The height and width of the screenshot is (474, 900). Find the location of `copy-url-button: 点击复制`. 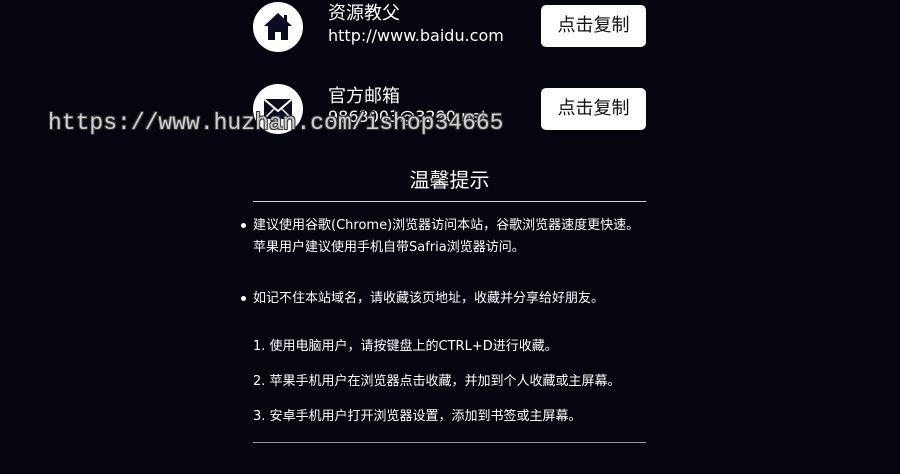

copy-url-button: 点击复制 is located at coordinates (593, 26).